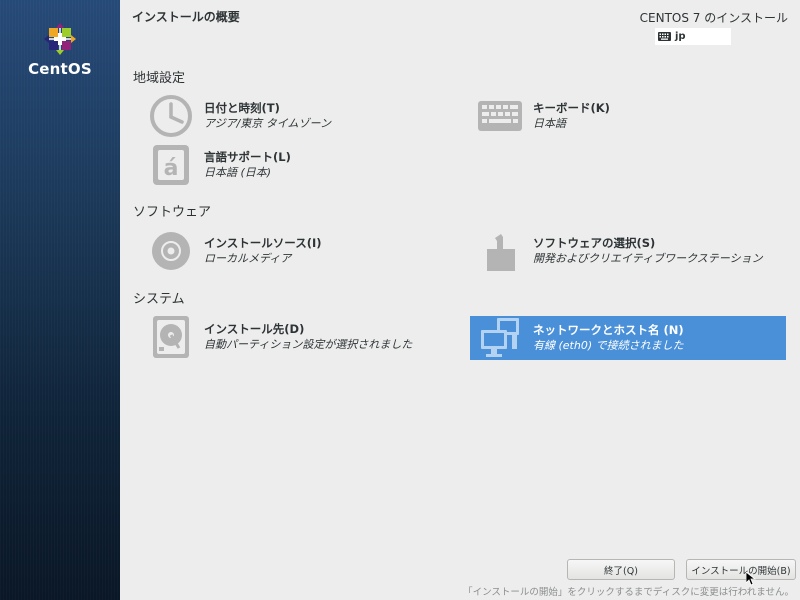 The height and width of the screenshot is (600, 800). Describe the element at coordinates (171, 168) in the screenshot. I see `svg-text: á` at that location.